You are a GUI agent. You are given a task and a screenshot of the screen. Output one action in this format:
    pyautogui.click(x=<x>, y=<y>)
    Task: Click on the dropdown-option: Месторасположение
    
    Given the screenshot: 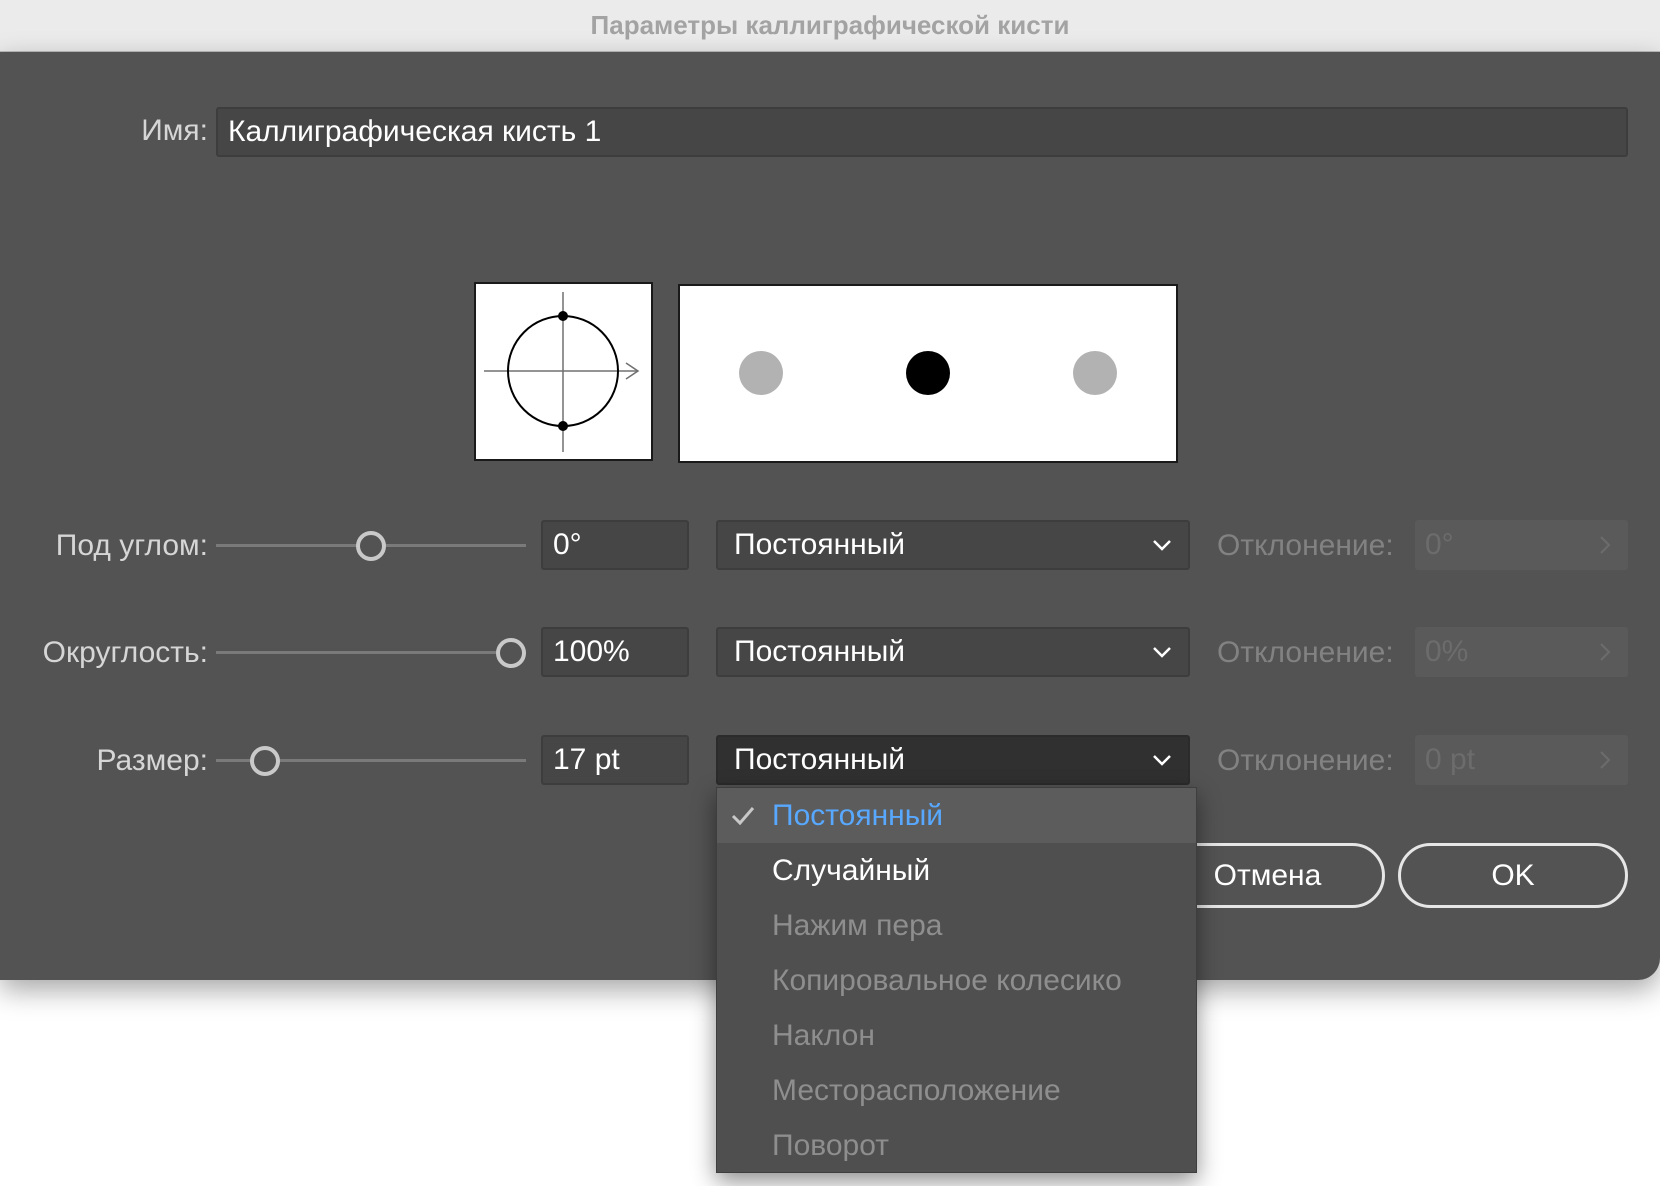 What is the action you would take?
    pyautogui.click(x=956, y=1090)
    